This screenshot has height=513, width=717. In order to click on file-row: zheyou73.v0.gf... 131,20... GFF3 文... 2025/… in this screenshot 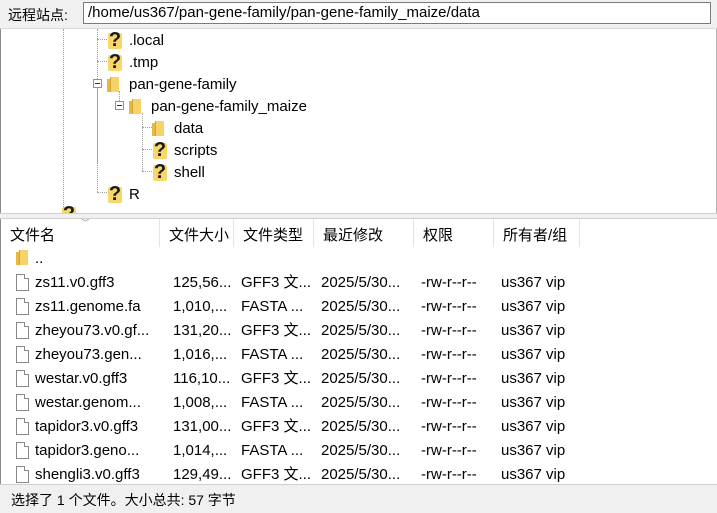, I will do `click(359, 331)`.